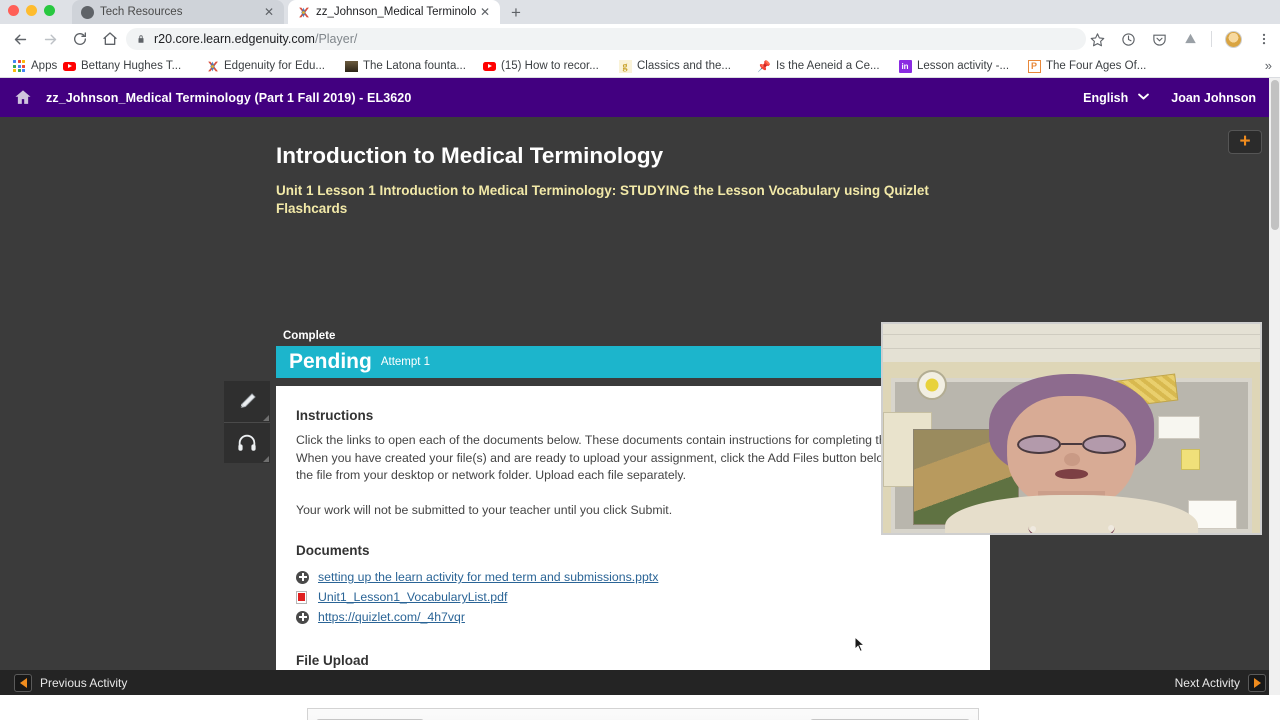 This screenshot has height=720, width=1280. Describe the element at coordinates (1071, 520) in the screenshot. I see `necklace` at that location.